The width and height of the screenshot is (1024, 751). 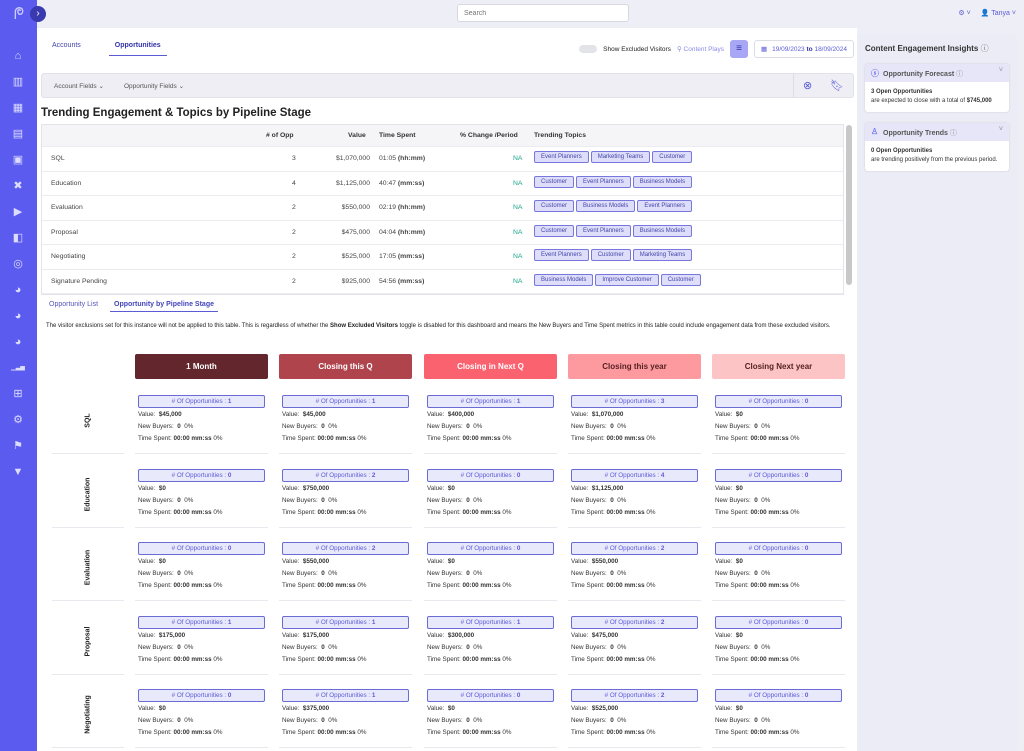 What do you see at coordinates (73, 306) in the screenshot?
I see `tab-opportunity-list: Opportunity List` at bounding box center [73, 306].